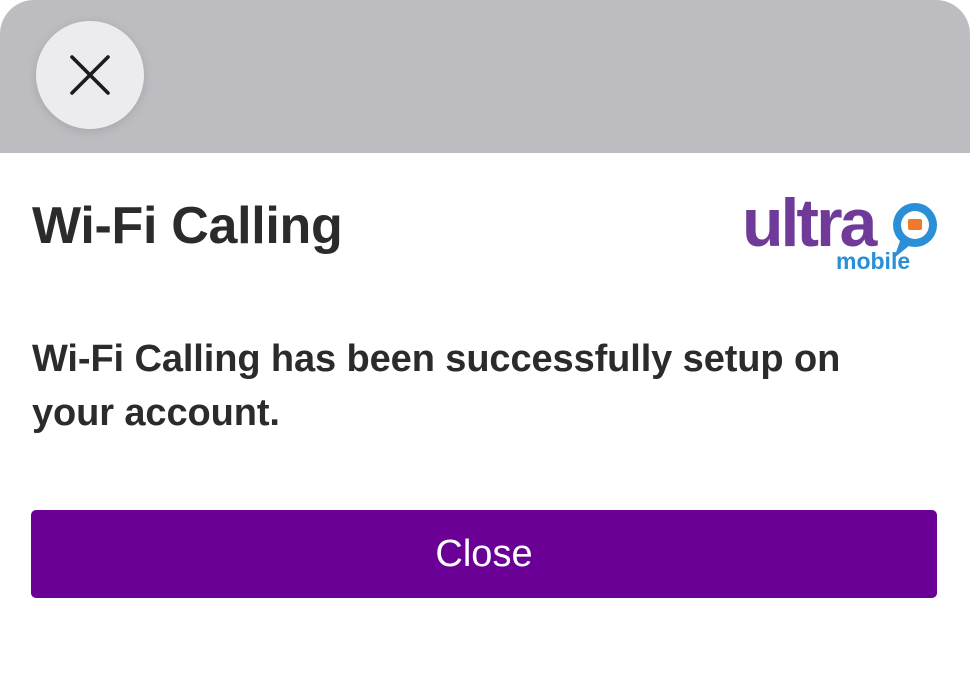 This screenshot has height=698, width=970. I want to click on close-icon, so click(90, 75).